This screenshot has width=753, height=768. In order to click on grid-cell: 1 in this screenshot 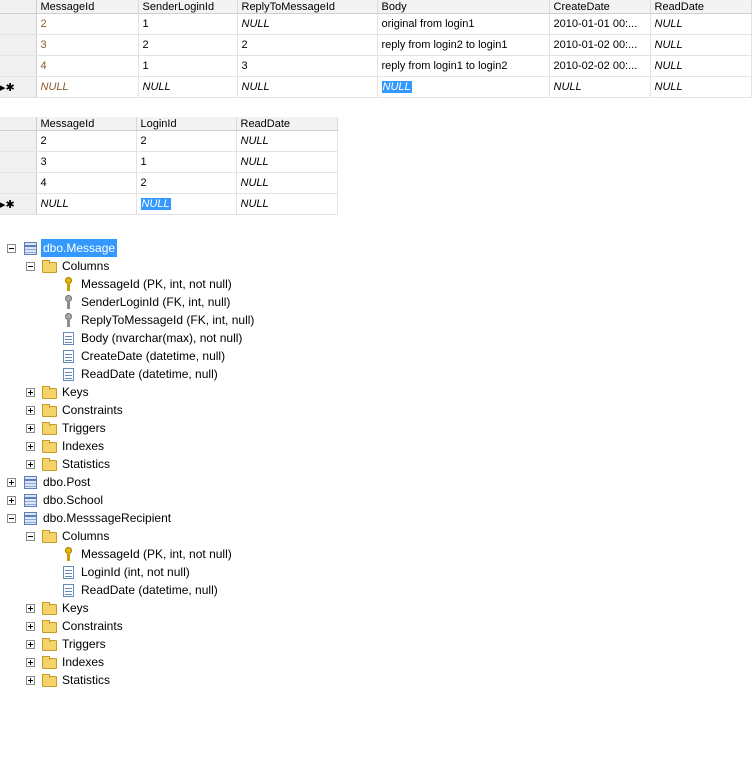, I will do `click(188, 24)`.